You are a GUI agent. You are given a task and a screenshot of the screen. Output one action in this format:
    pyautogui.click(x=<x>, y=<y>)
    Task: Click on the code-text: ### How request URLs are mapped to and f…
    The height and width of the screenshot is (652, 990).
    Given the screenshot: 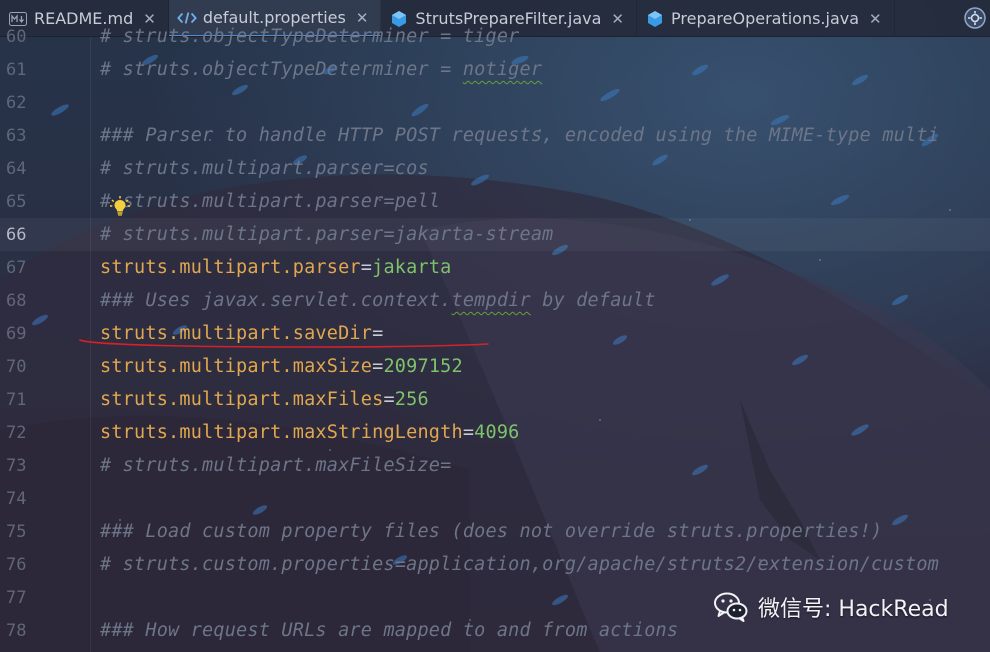 What is the action you would take?
    pyautogui.click(x=389, y=630)
    